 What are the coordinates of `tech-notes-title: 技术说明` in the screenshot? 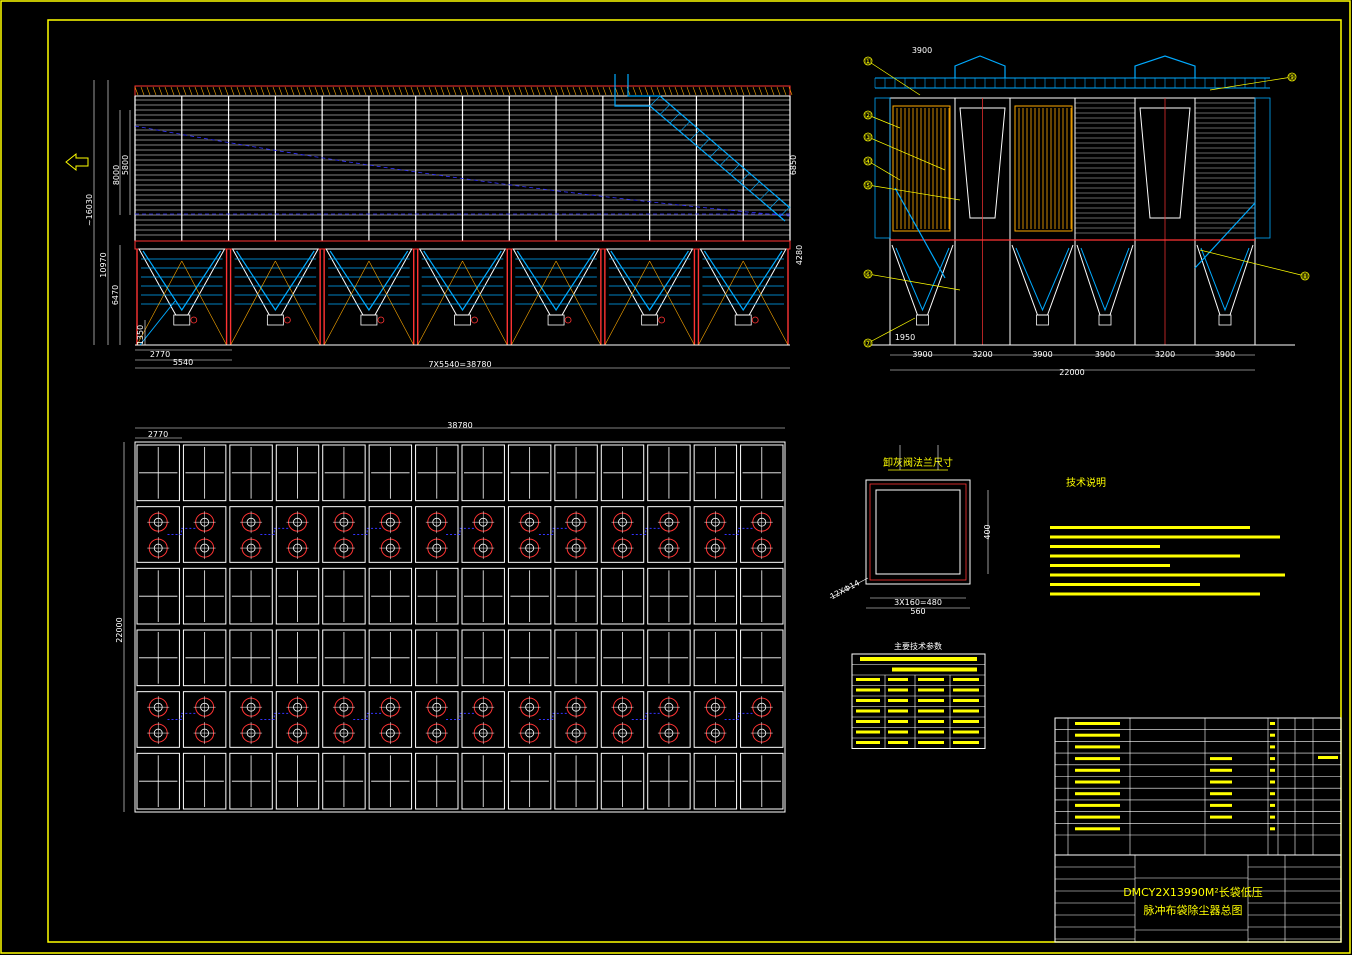 It's located at (1086, 482).